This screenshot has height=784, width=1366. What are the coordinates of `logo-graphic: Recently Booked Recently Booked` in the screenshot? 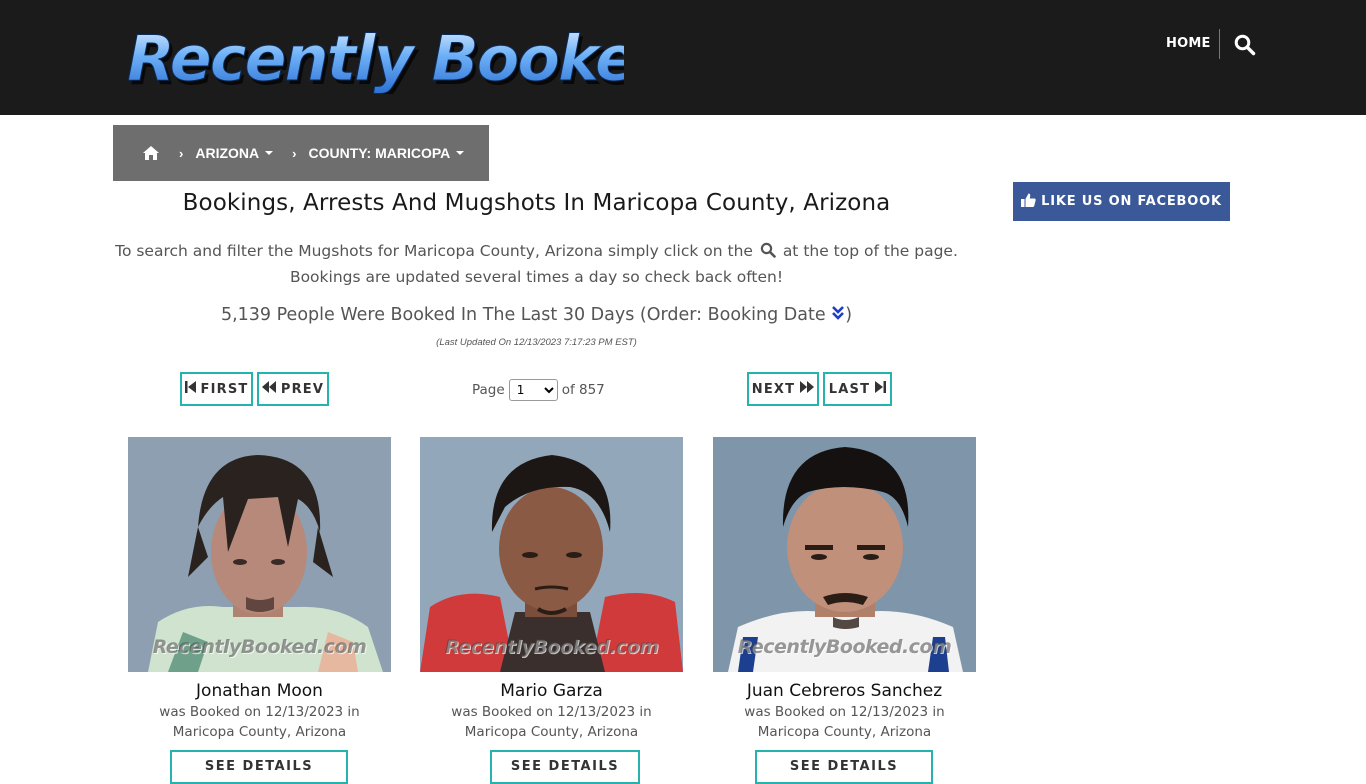 It's located at (406, 61).